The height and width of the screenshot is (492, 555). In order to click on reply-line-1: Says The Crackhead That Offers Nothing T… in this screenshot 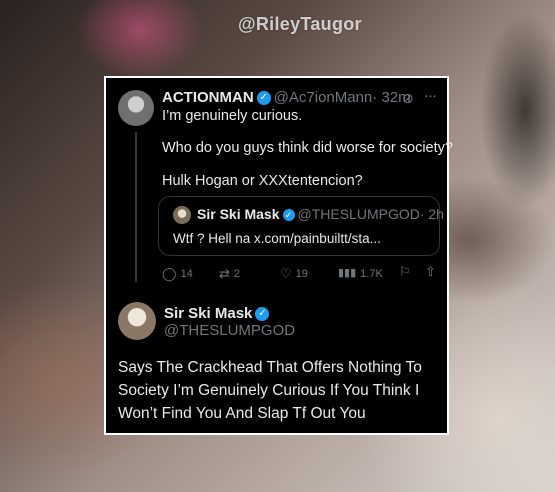, I will do `click(270, 367)`.